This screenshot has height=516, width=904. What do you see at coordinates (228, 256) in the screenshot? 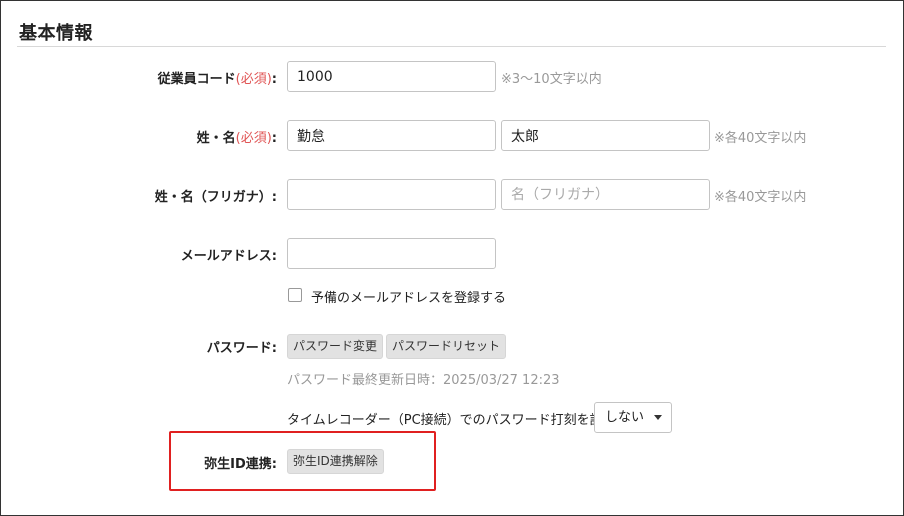
I see `email-label: メールアドレス:` at bounding box center [228, 256].